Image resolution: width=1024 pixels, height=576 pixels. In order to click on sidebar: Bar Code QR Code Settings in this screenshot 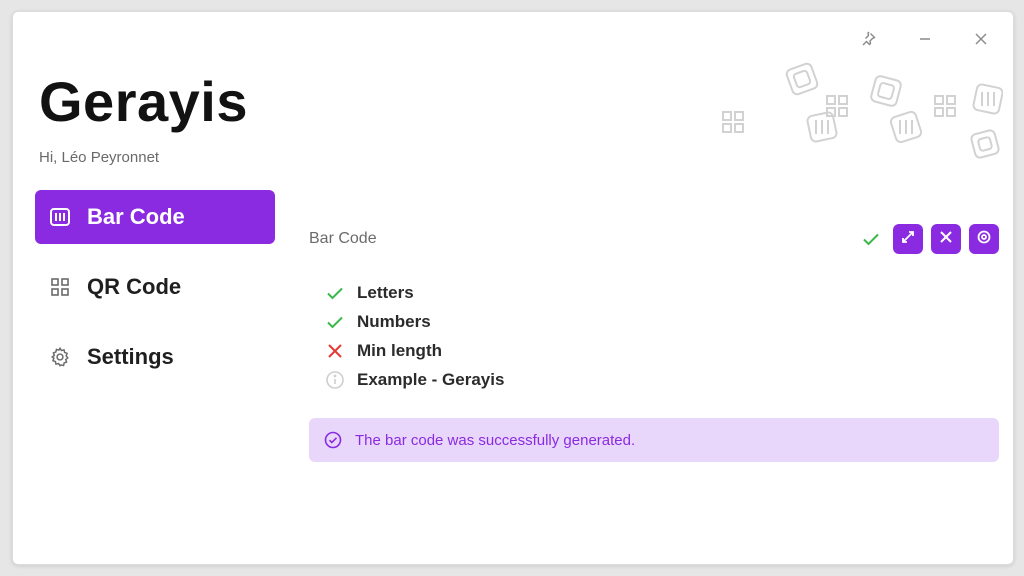, I will do `click(155, 295)`.